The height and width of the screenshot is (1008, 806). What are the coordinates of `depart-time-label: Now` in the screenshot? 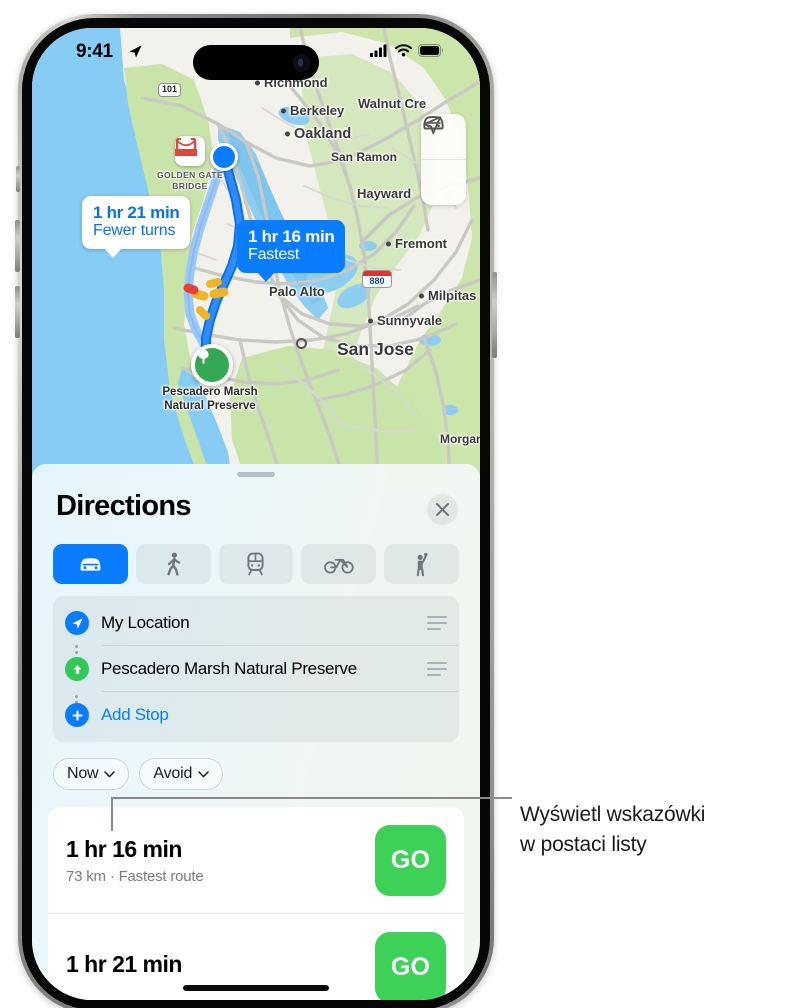 It's located at (83, 773).